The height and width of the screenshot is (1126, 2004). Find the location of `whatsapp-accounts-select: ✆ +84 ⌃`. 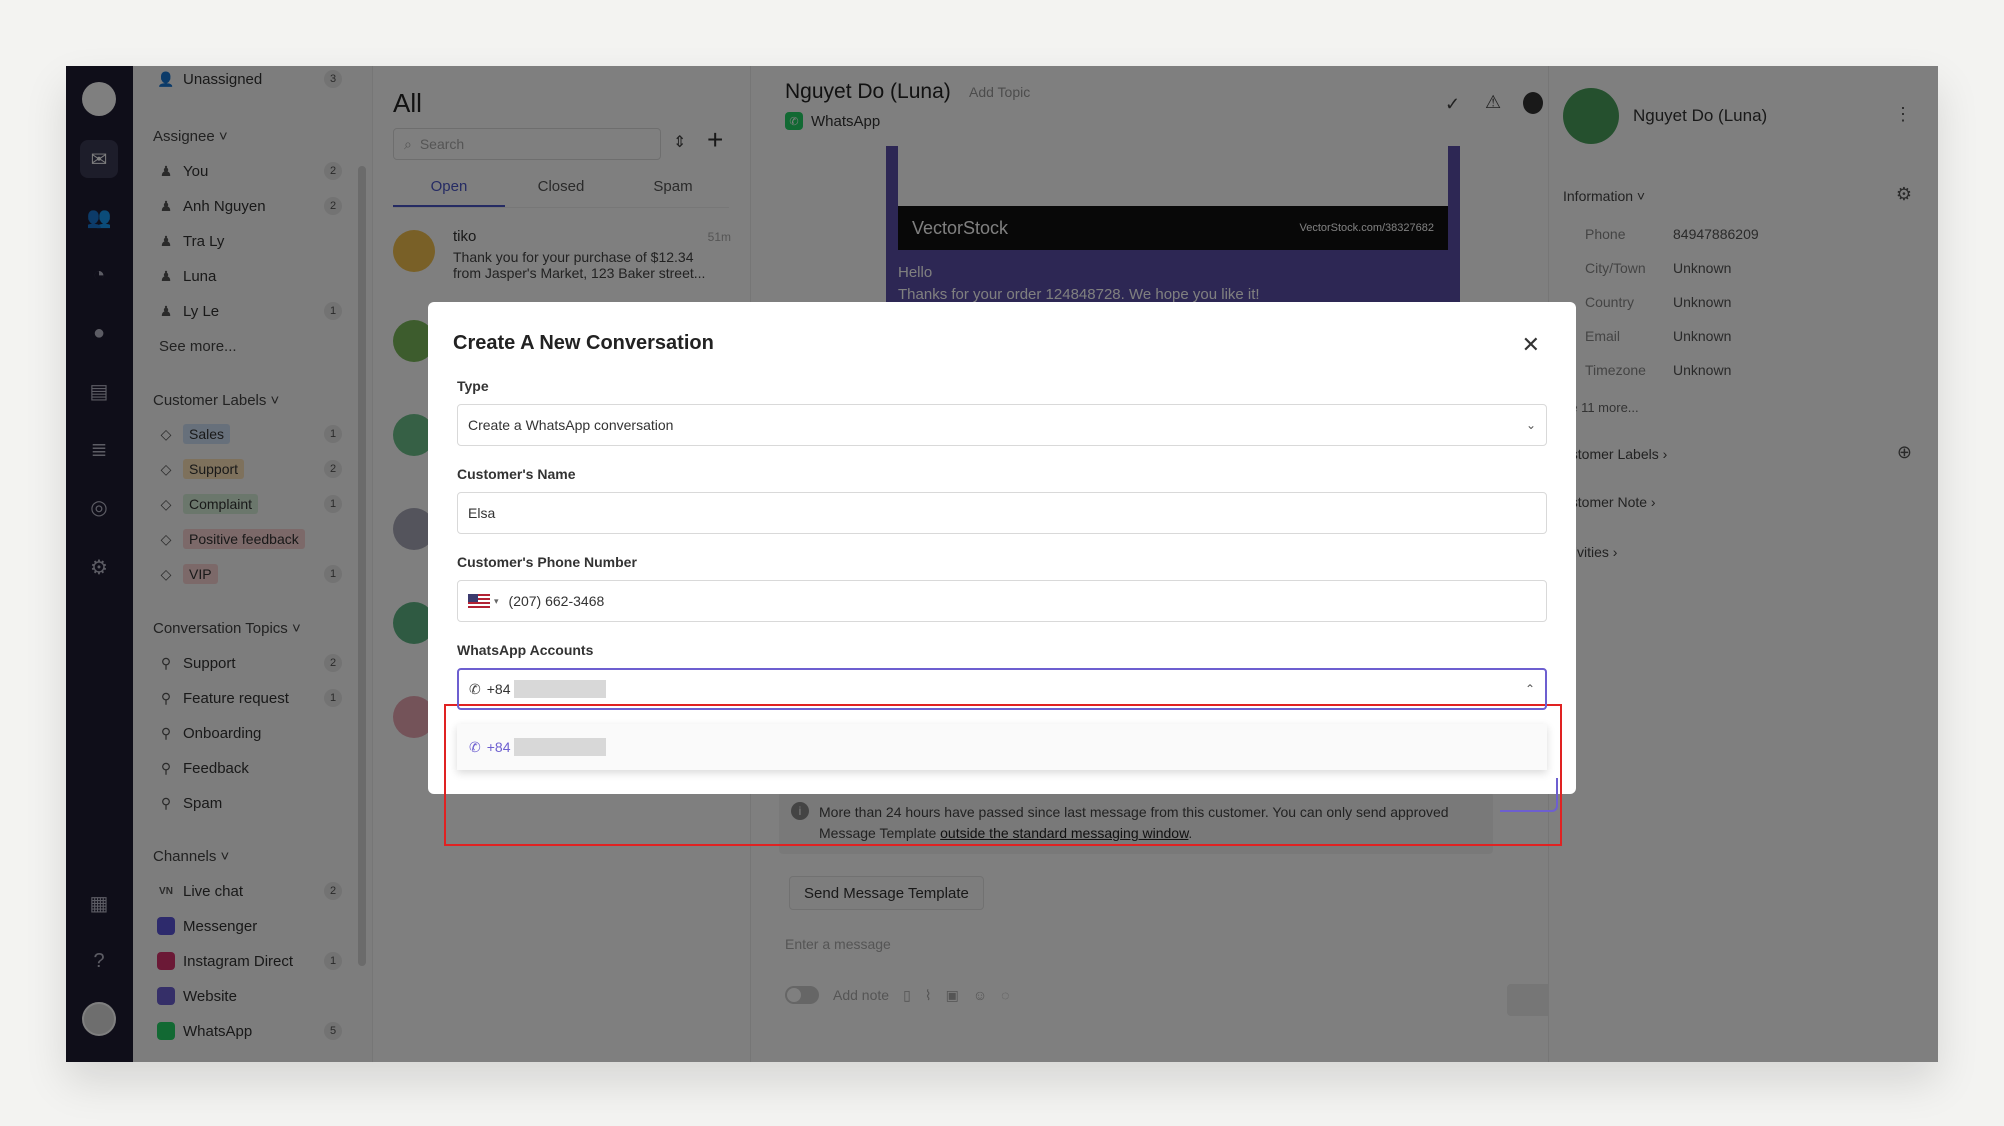

whatsapp-accounts-select: ✆ +84 ⌃ is located at coordinates (1002, 689).